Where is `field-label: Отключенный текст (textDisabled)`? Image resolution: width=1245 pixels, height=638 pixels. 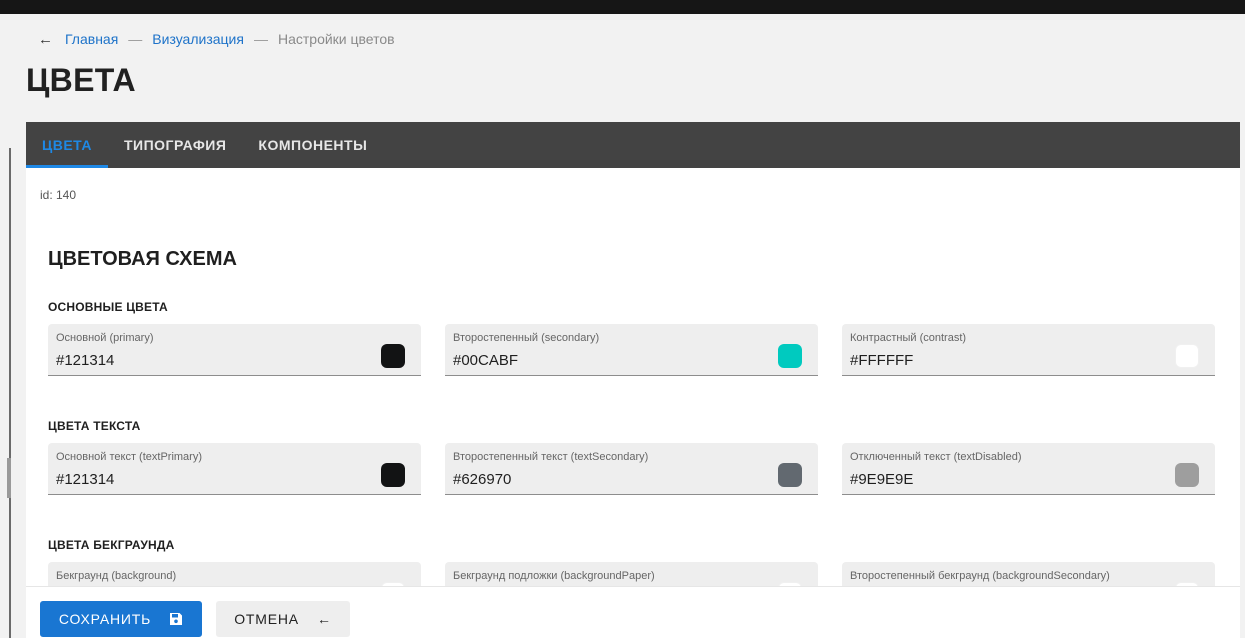 field-label: Отключенный текст (textDisabled) is located at coordinates (936, 457).